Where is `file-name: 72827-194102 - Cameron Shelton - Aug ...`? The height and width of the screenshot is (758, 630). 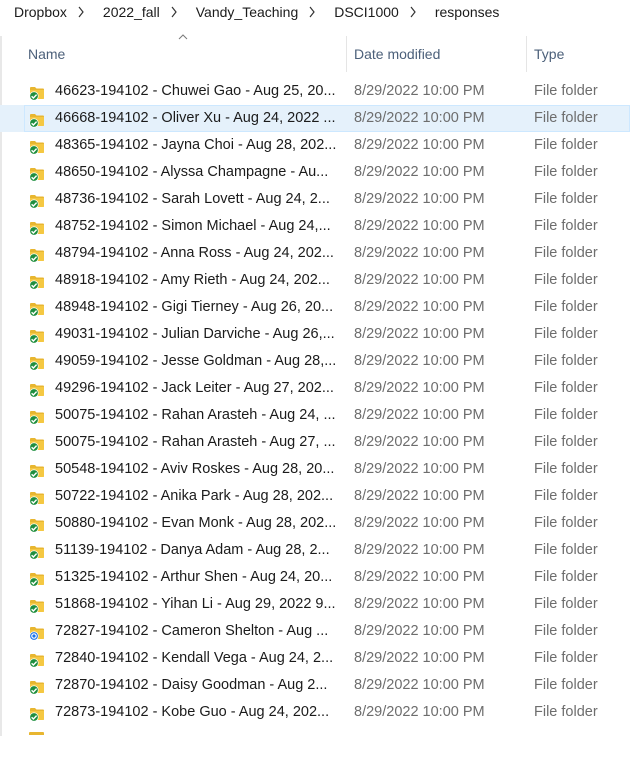 file-name: 72827-194102 - Cameron Shelton - Aug ... is located at coordinates (197, 631).